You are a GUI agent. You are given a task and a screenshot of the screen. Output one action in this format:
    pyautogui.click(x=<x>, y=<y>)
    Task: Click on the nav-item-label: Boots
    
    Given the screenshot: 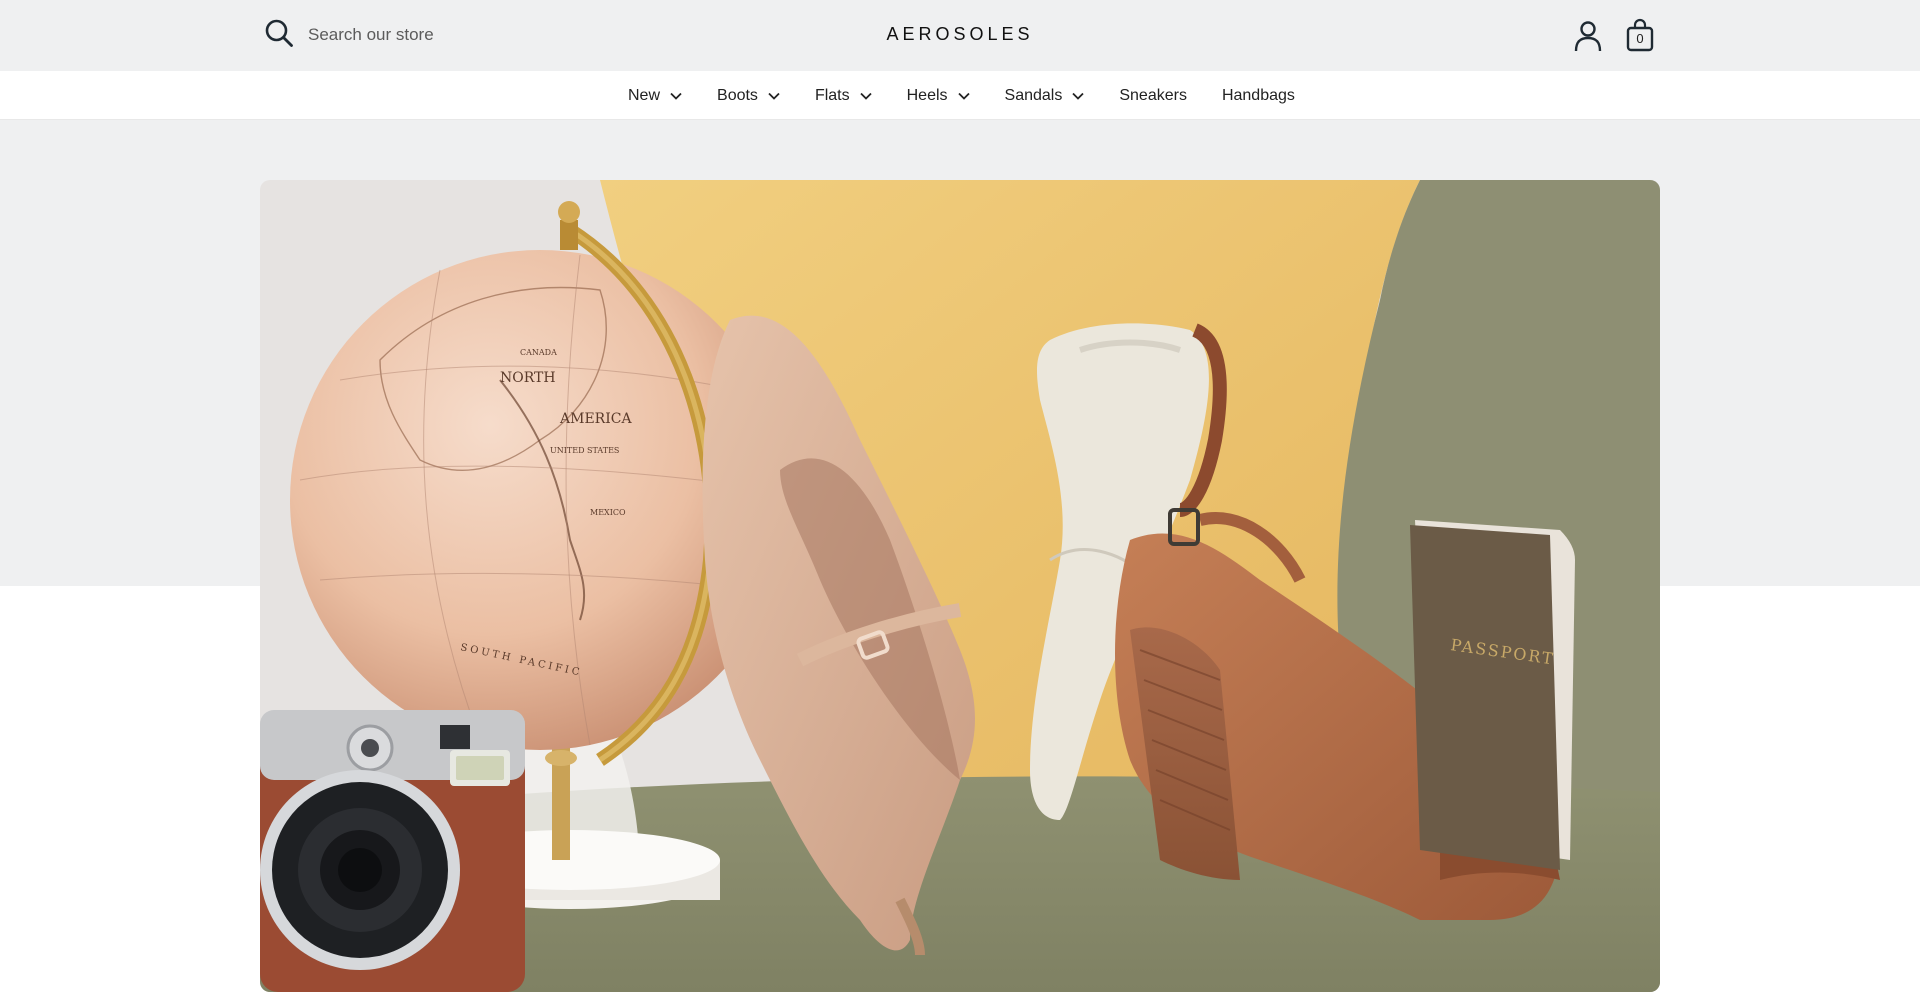 What is the action you would take?
    pyautogui.click(x=737, y=95)
    